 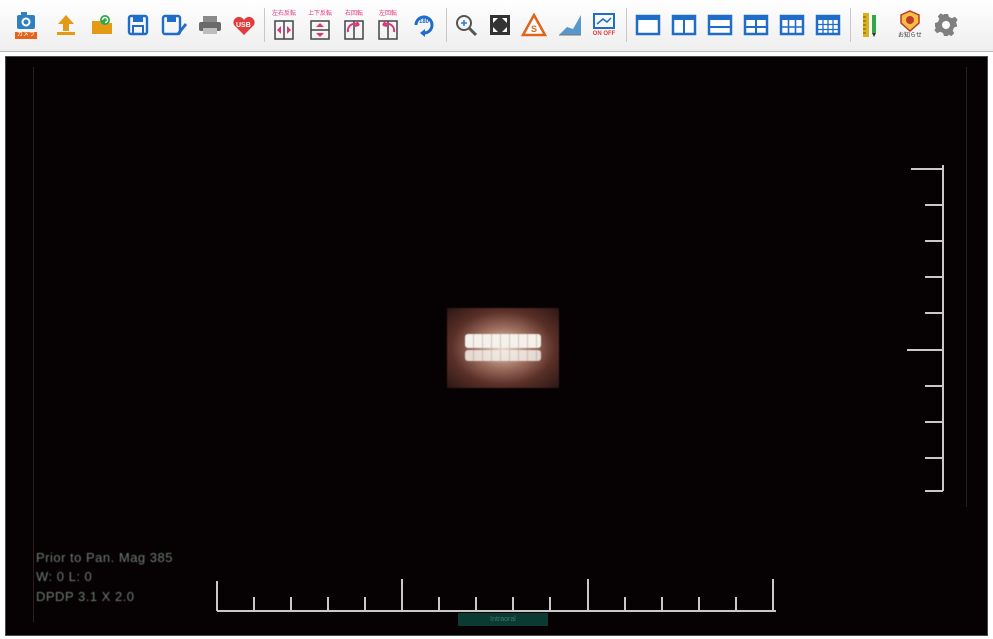 I want to click on rotate-180-label: 180°, so click(x=425, y=22).